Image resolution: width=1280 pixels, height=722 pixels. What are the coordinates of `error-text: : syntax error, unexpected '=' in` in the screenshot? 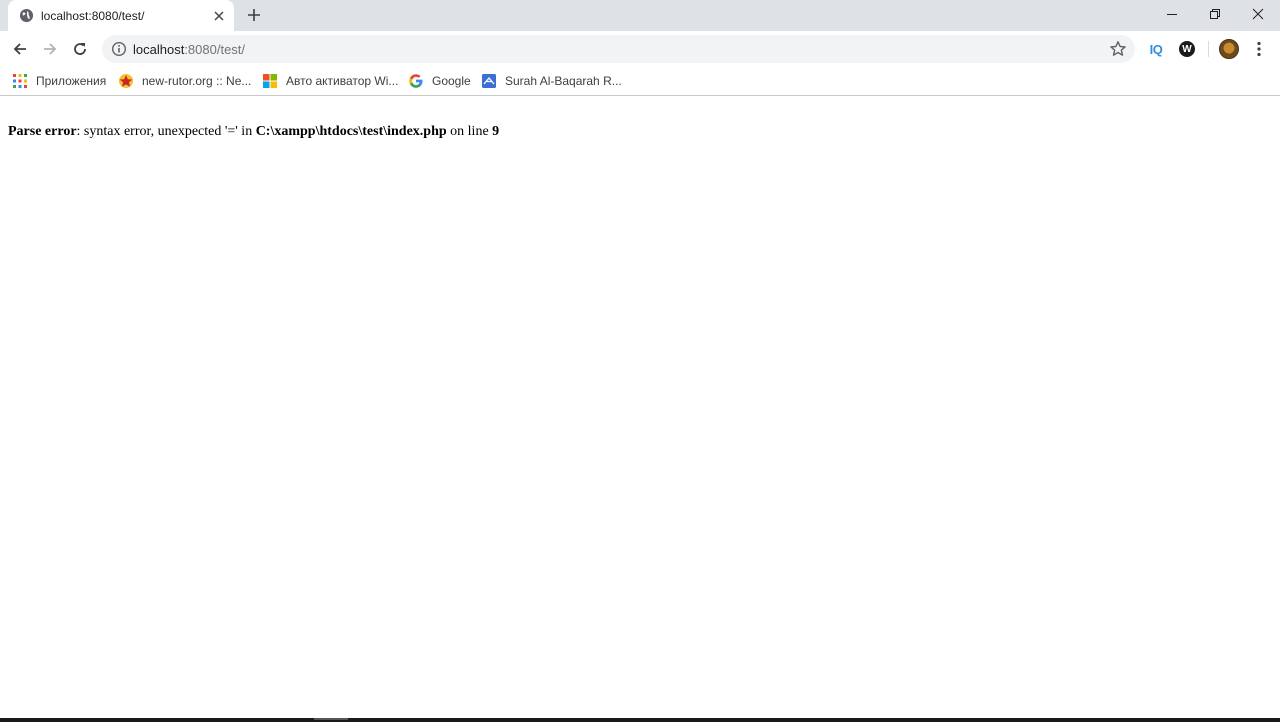 It's located at (166, 131).